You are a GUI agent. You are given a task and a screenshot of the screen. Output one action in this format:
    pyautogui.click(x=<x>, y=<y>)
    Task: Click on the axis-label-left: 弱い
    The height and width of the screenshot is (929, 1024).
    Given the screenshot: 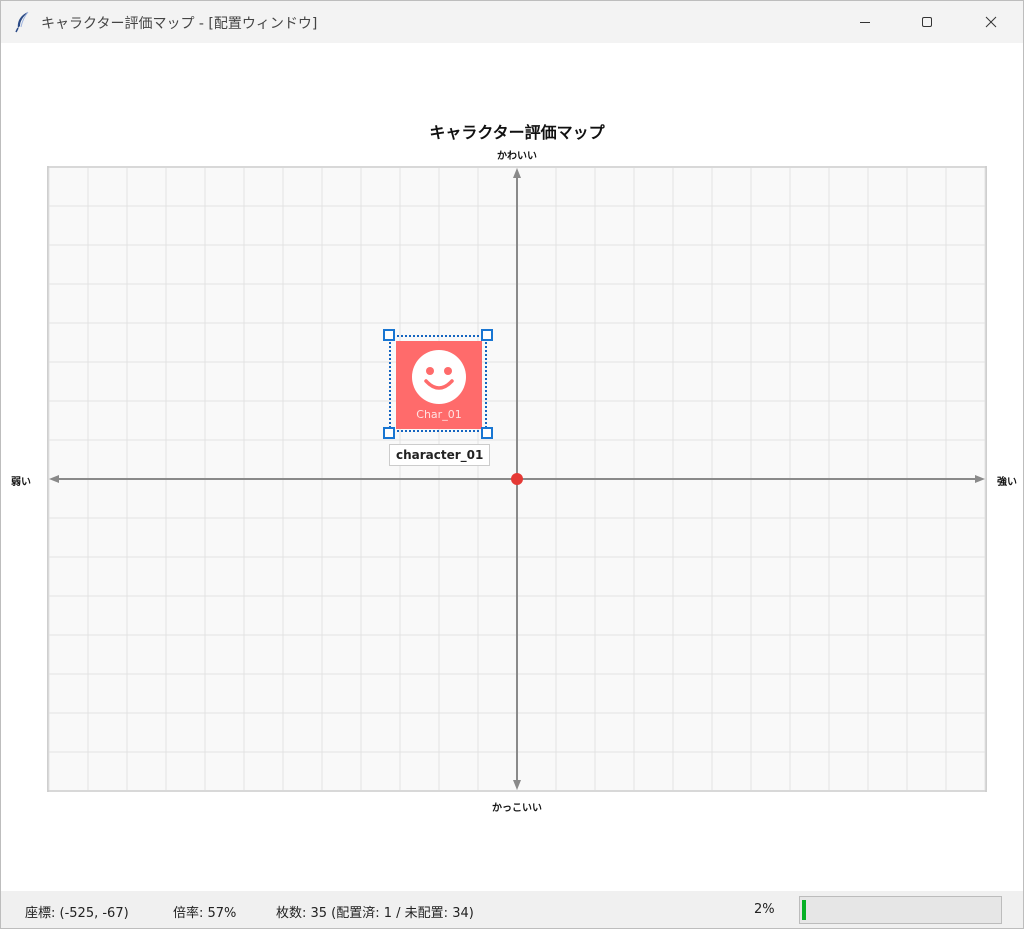 What is the action you would take?
    pyautogui.click(x=21, y=482)
    